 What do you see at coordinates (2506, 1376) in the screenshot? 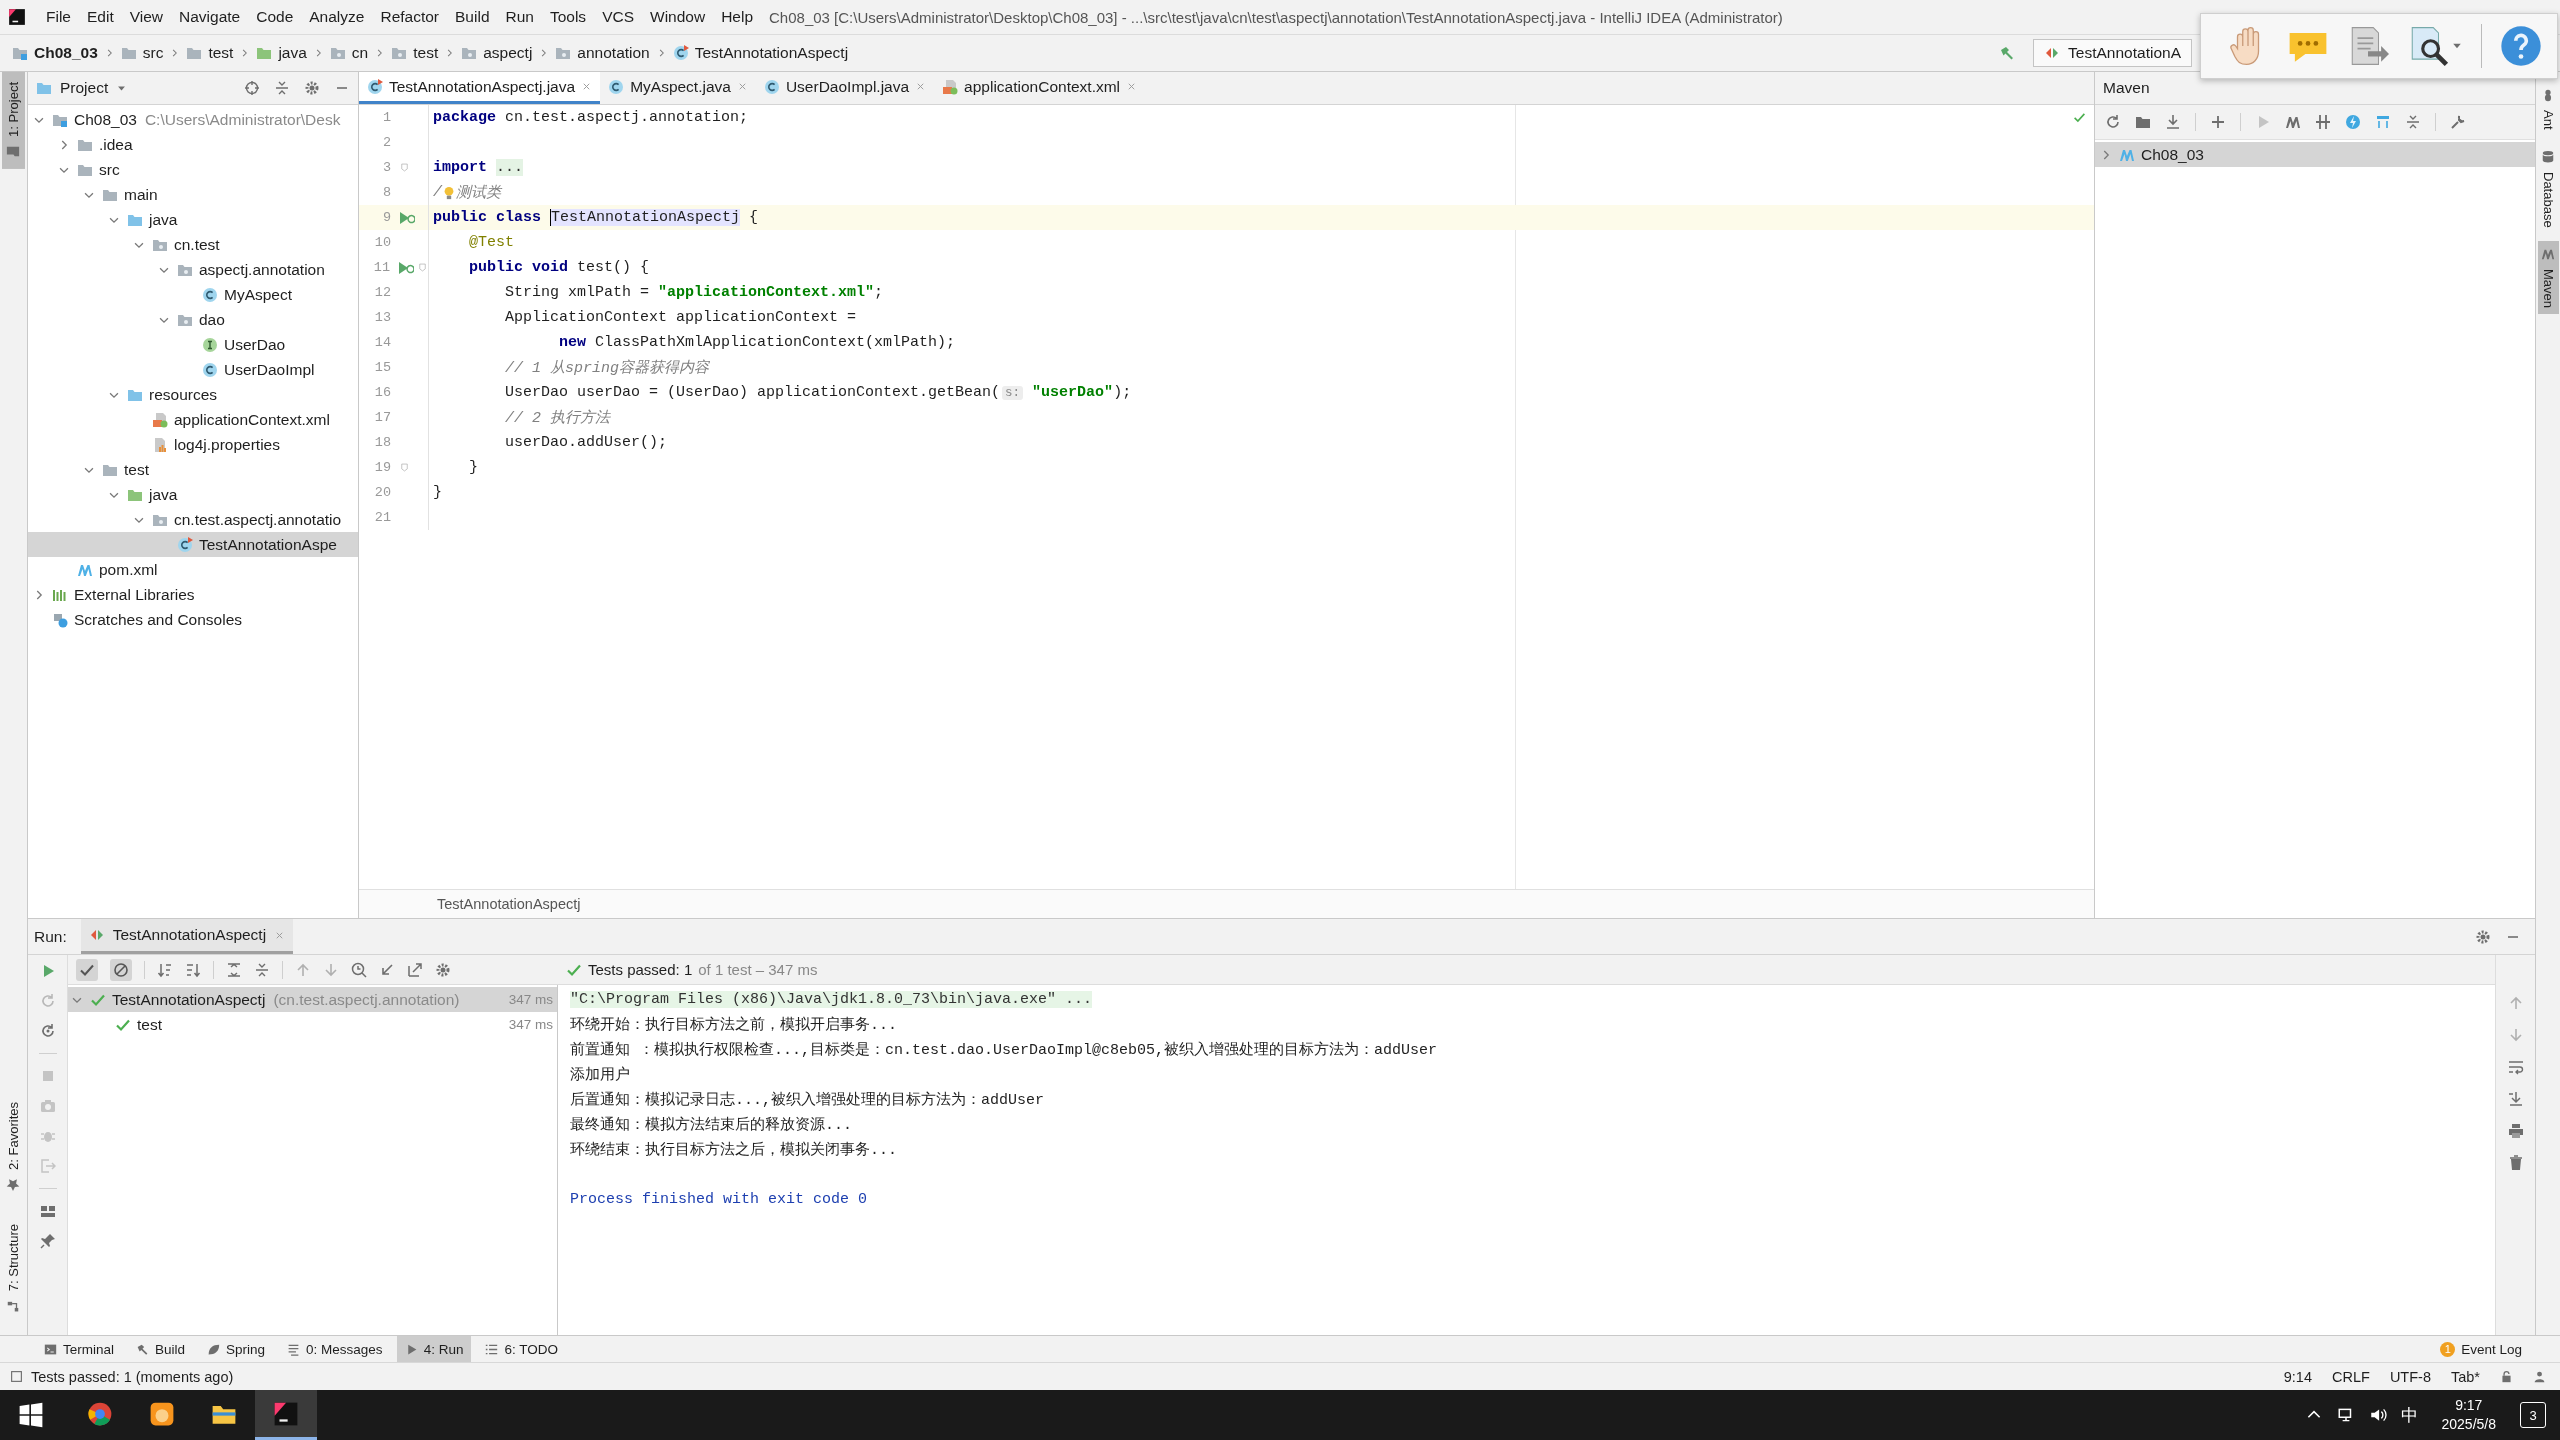
I see `lock-icon` at bounding box center [2506, 1376].